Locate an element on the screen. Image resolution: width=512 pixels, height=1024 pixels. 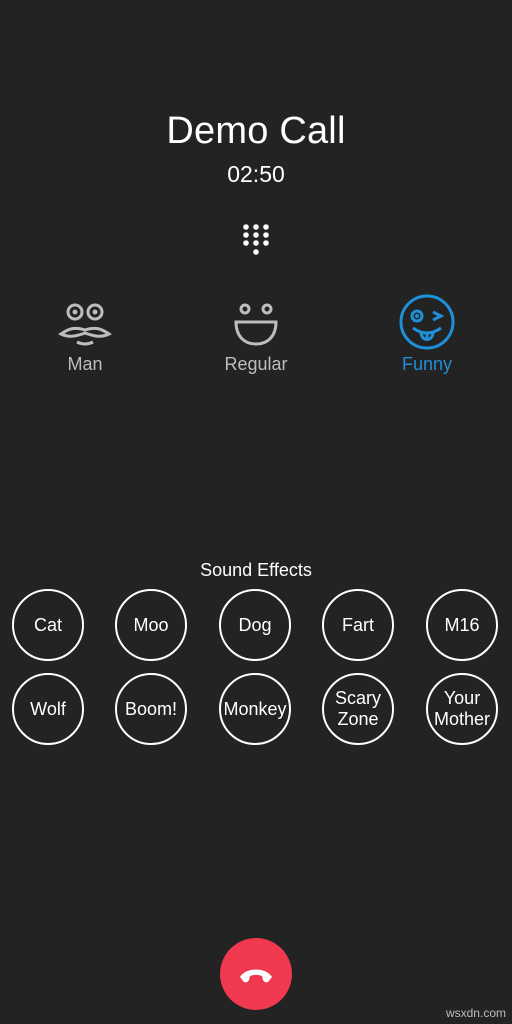
sfx-wolf-button: Wolf is located at coordinates (48, 709).